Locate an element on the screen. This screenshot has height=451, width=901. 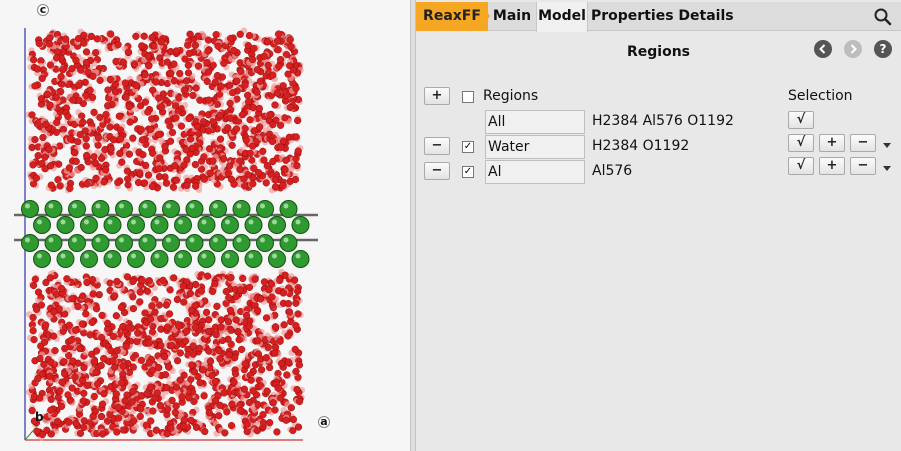
back-button is located at coordinates (823, 49).